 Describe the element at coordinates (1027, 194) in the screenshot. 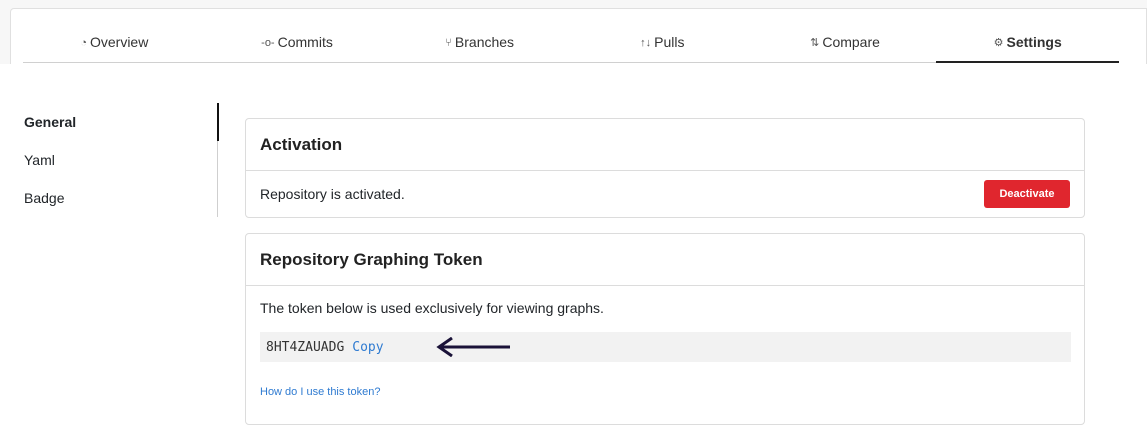

I see `deactivate-button: Deactivate` at that location.